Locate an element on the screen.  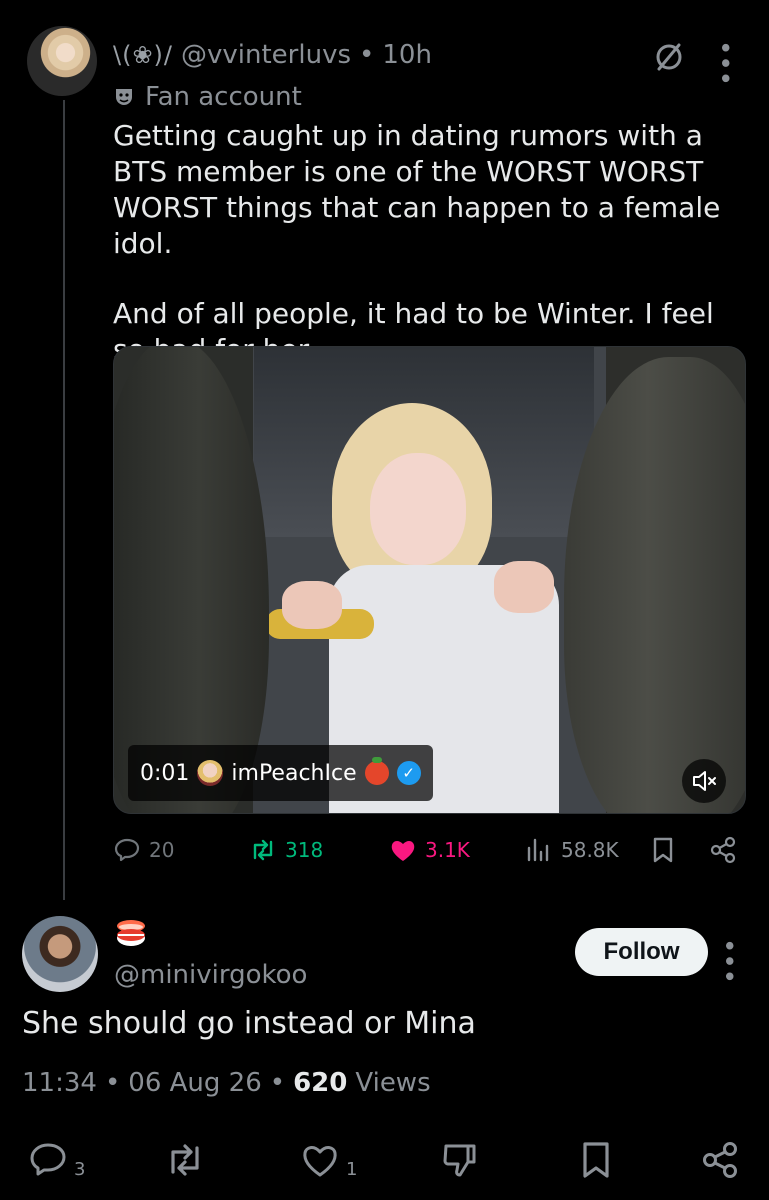
video-info-badge: 0:01 imPeachIce ✓ is located at coordinates (280, 773).